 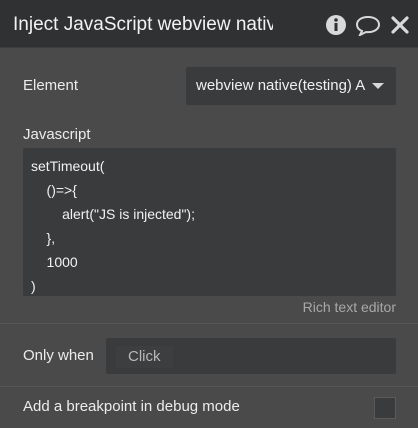 What do you see at coordinates (251, 356) in the screenshot?
I see `only-when-condition-input: Click` at bounding box center [251, 356].